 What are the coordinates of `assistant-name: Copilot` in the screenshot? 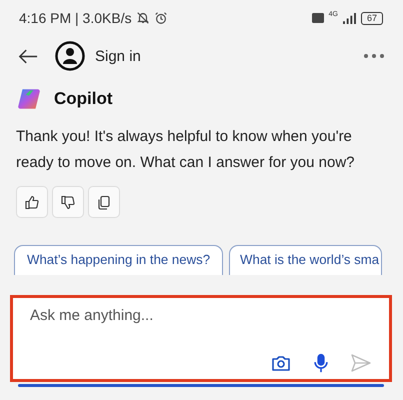 It's located at (83, 99).